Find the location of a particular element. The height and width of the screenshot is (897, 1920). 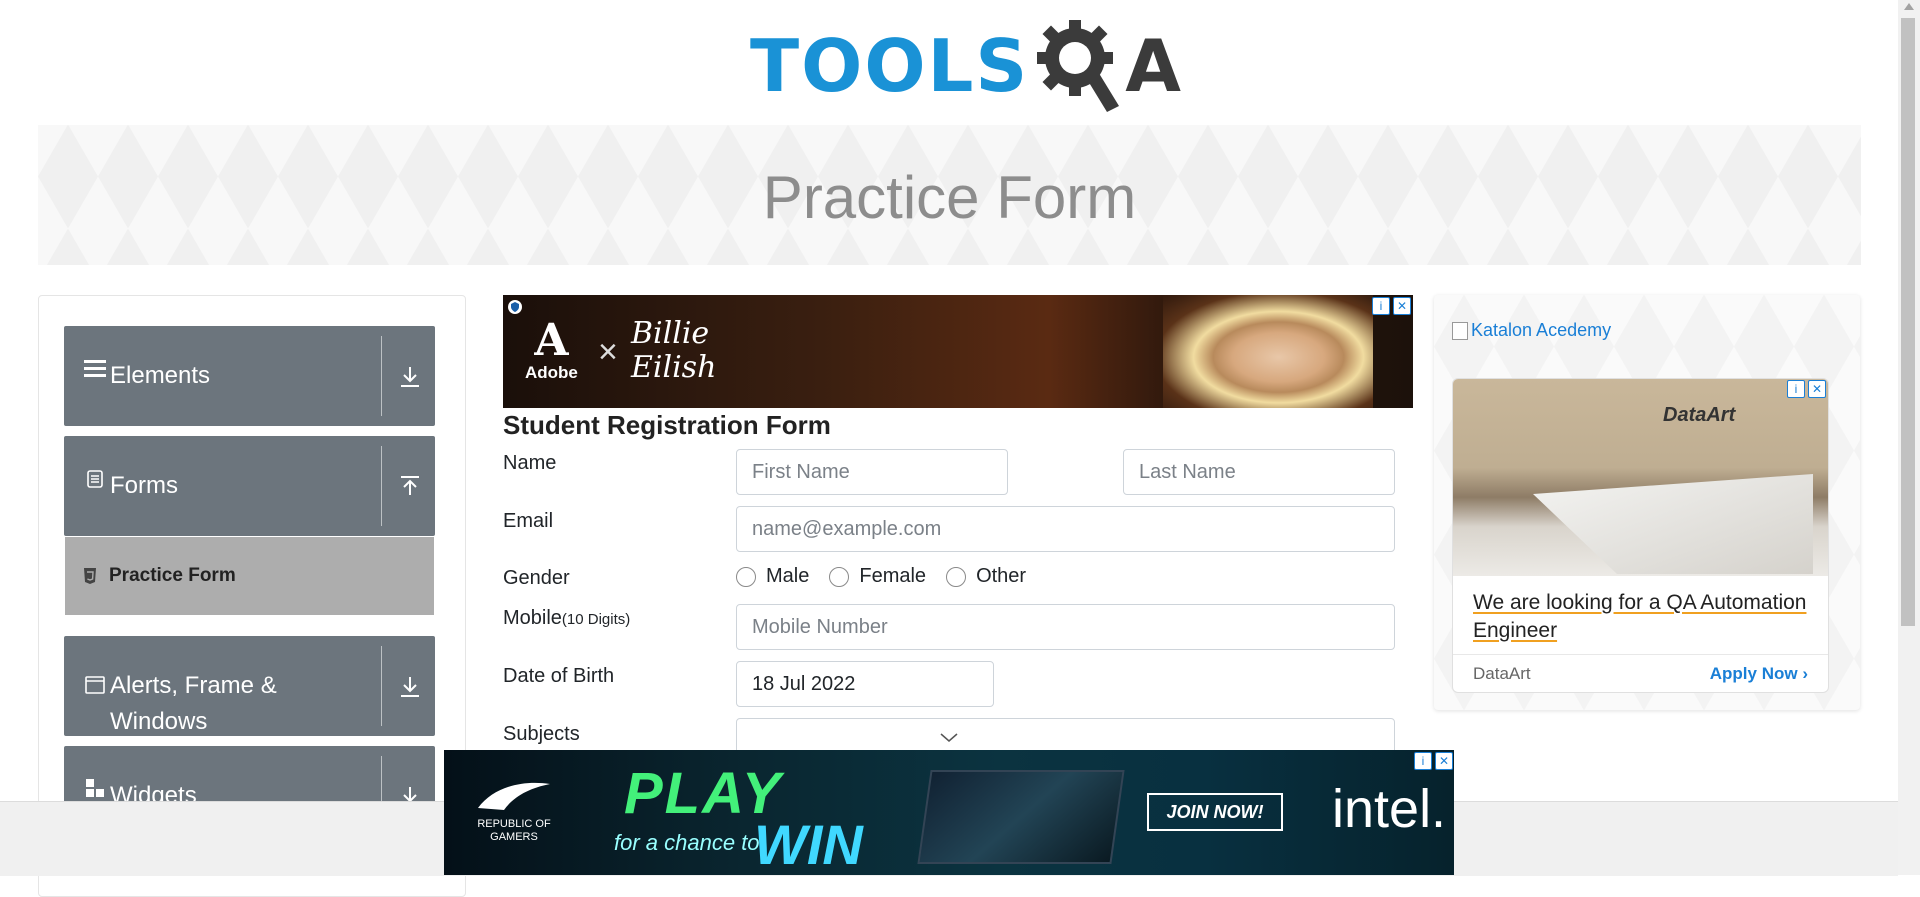

adchoices-shield-icon is located at coordinates (515, 309).